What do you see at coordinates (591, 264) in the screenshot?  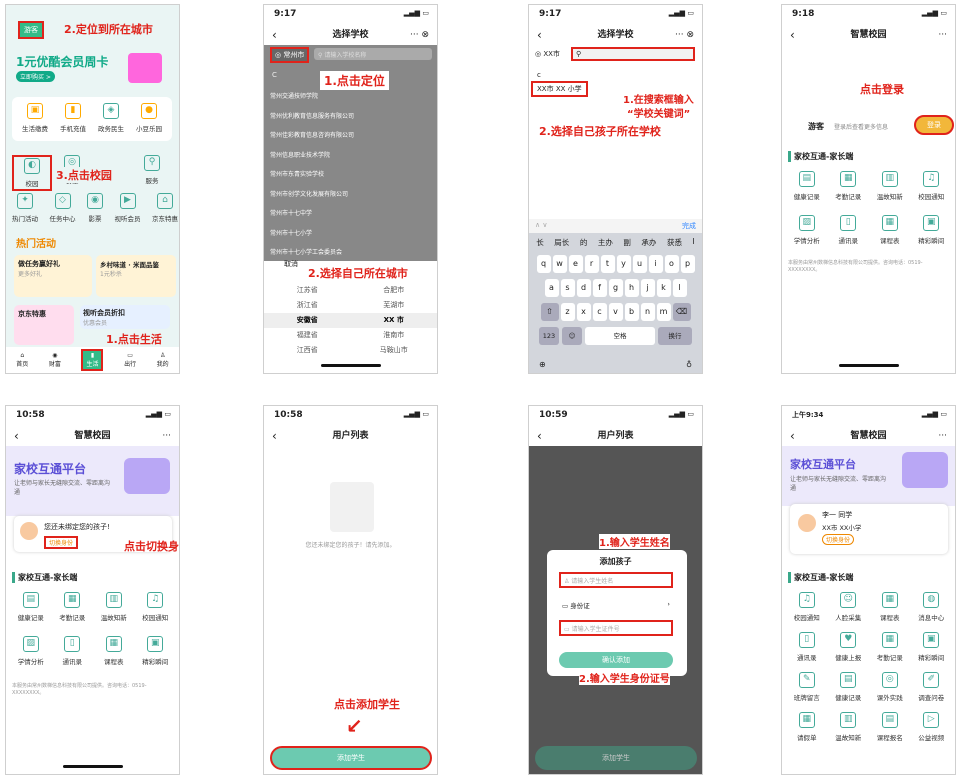 I see `key: r` at bounding box center [591, 264].